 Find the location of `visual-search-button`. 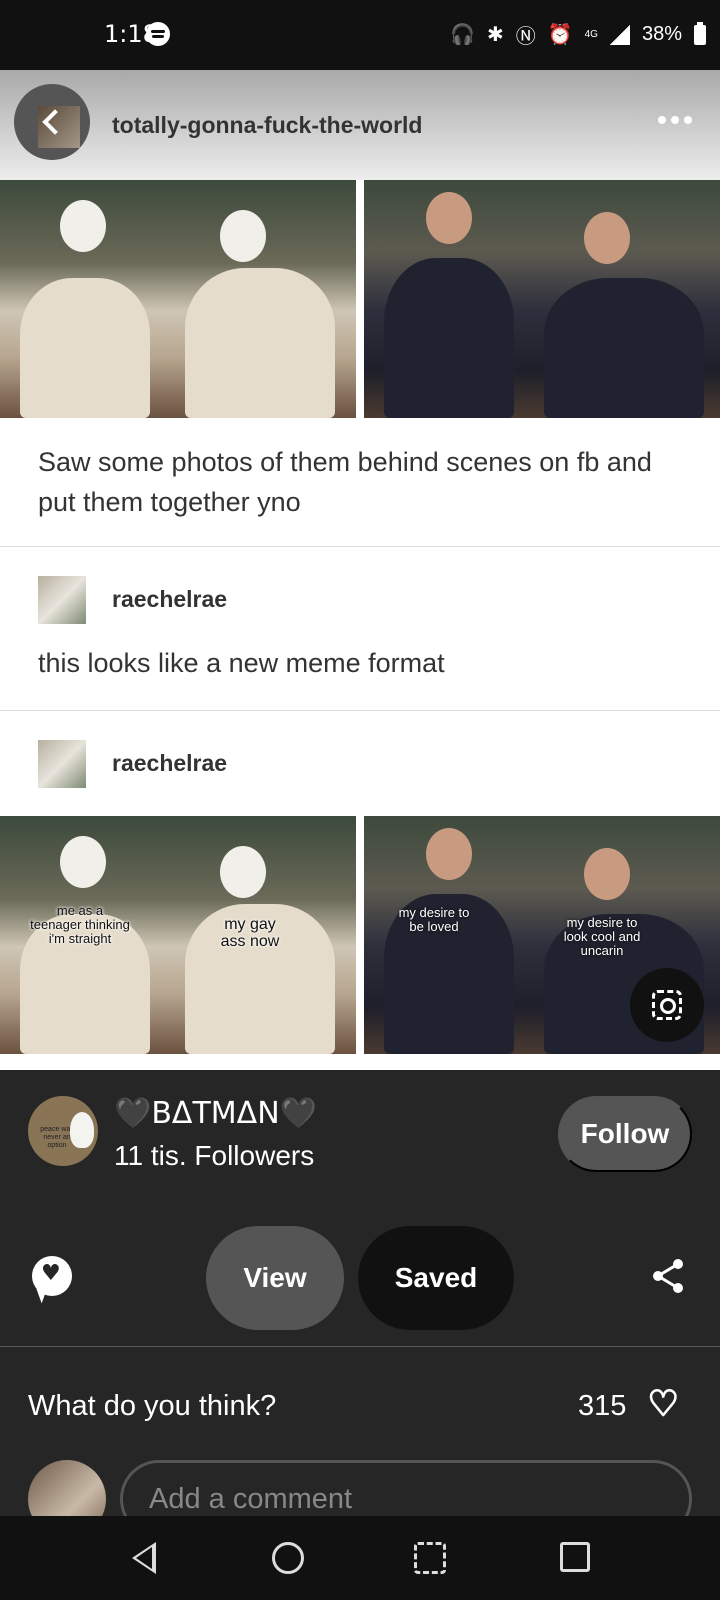

visual-search-button is located at coordinates (667, 1005).